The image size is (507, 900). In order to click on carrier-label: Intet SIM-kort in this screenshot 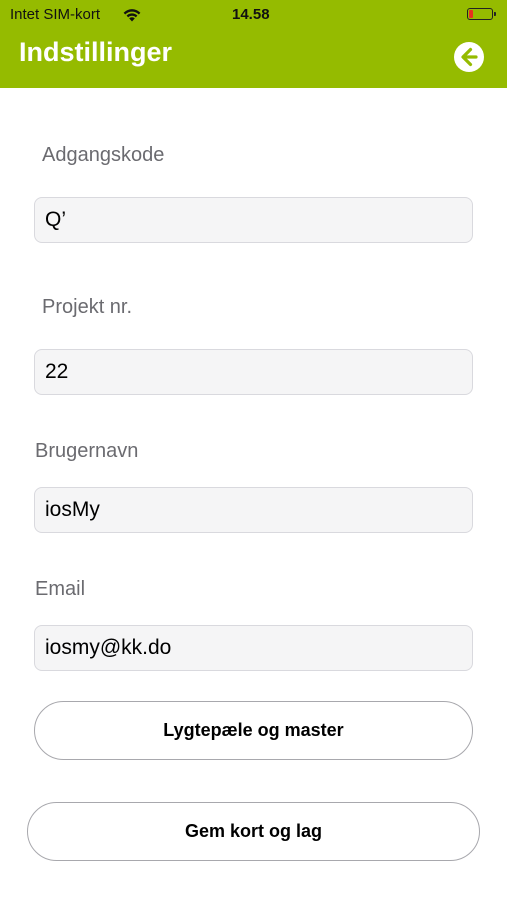, I will do `click(55, 14)`.